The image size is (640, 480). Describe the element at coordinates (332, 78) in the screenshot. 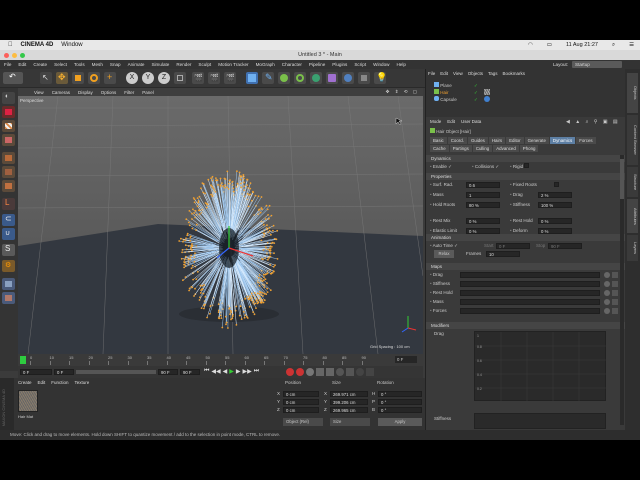

I see `deformer-button` at that location.